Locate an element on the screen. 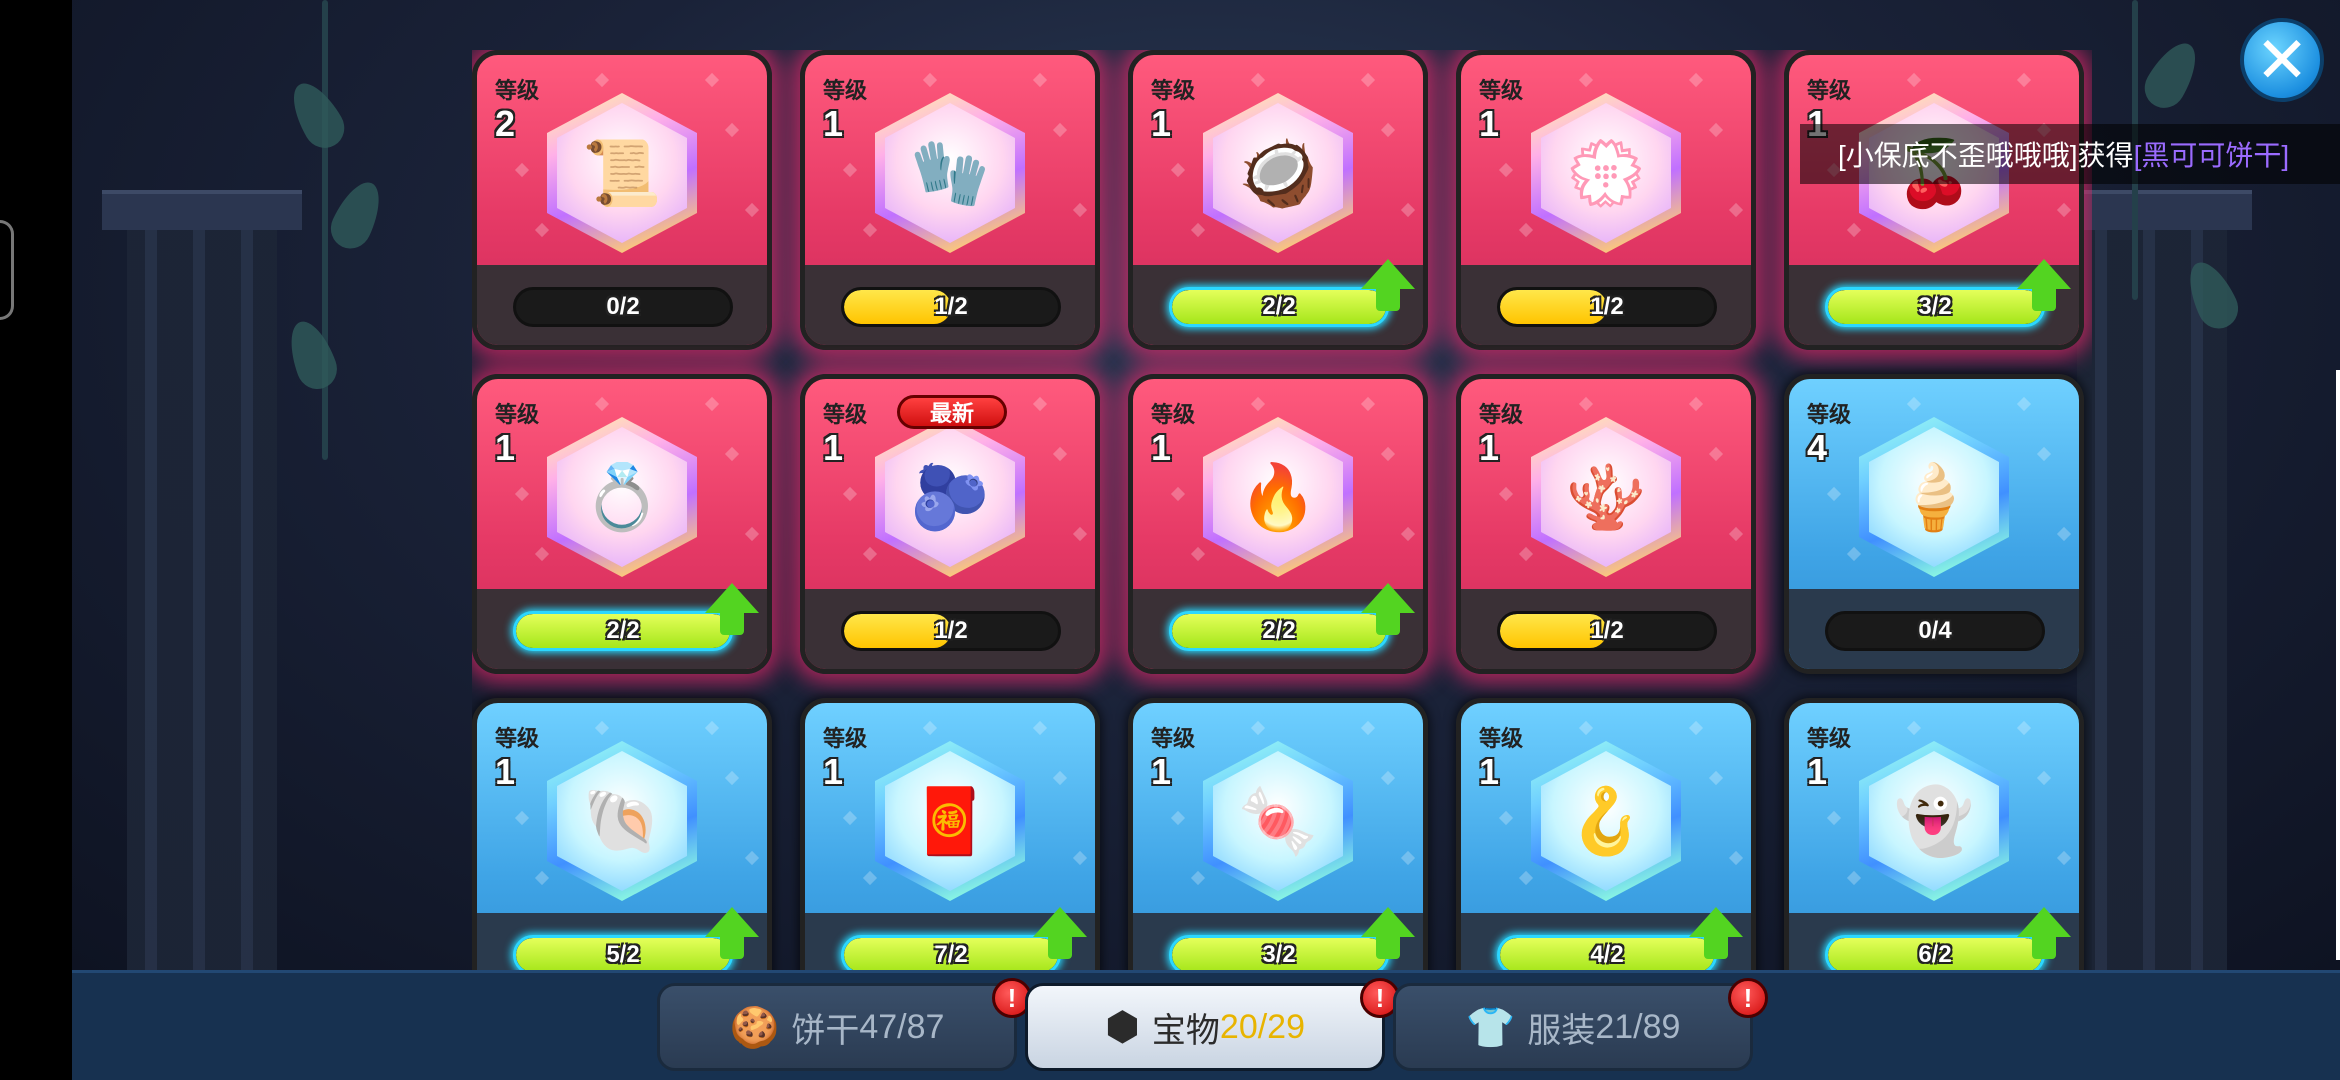 The height and width of the screenshot is (1080, 2340). fire-crown-icon: 🔥 is located at coordinates (1278, 497).